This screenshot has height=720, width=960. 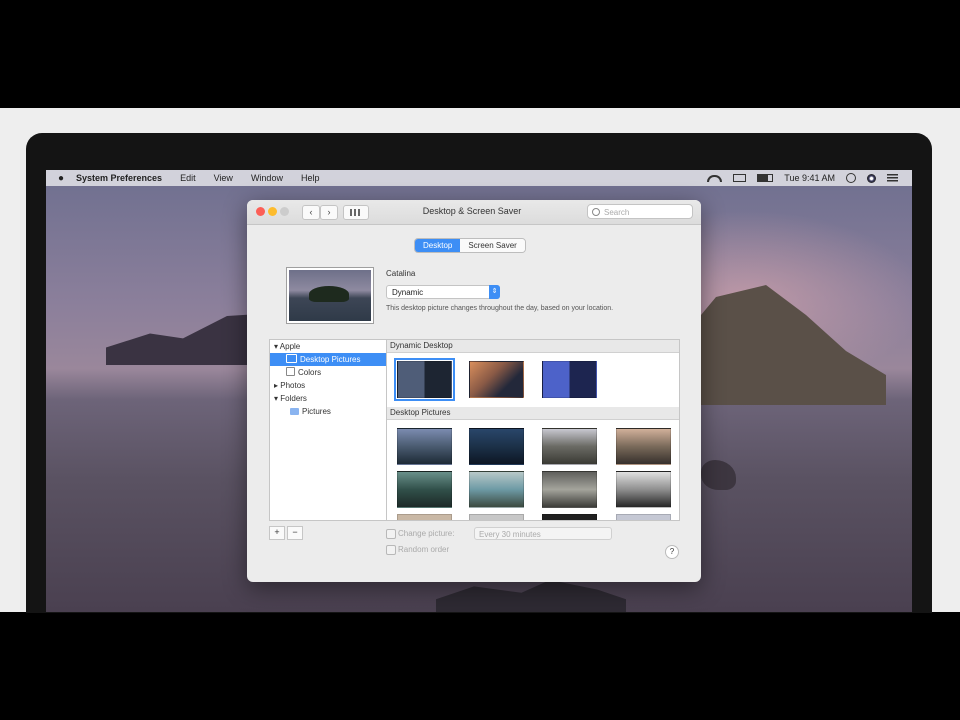 What do you see at coordinates (533, 346) in the screenshot?
I see `section-header: Dynamic Desktop` at bounding box center [533, 346].